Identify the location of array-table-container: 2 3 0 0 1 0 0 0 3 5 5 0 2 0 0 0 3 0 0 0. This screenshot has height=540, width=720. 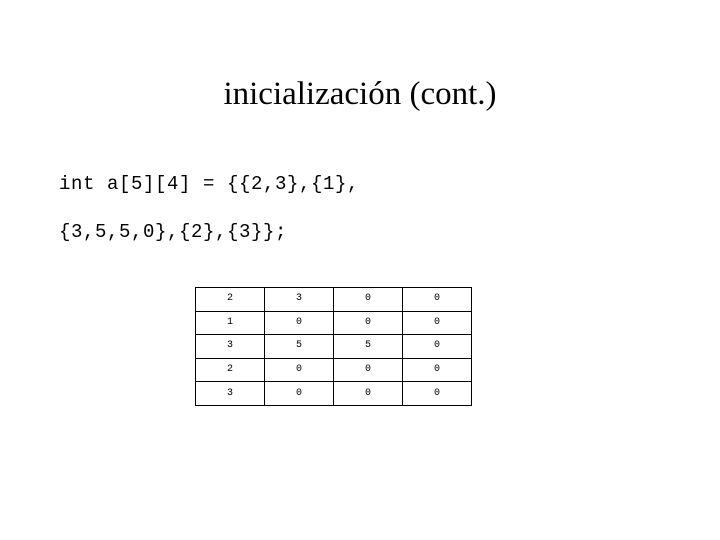
(333, 346).